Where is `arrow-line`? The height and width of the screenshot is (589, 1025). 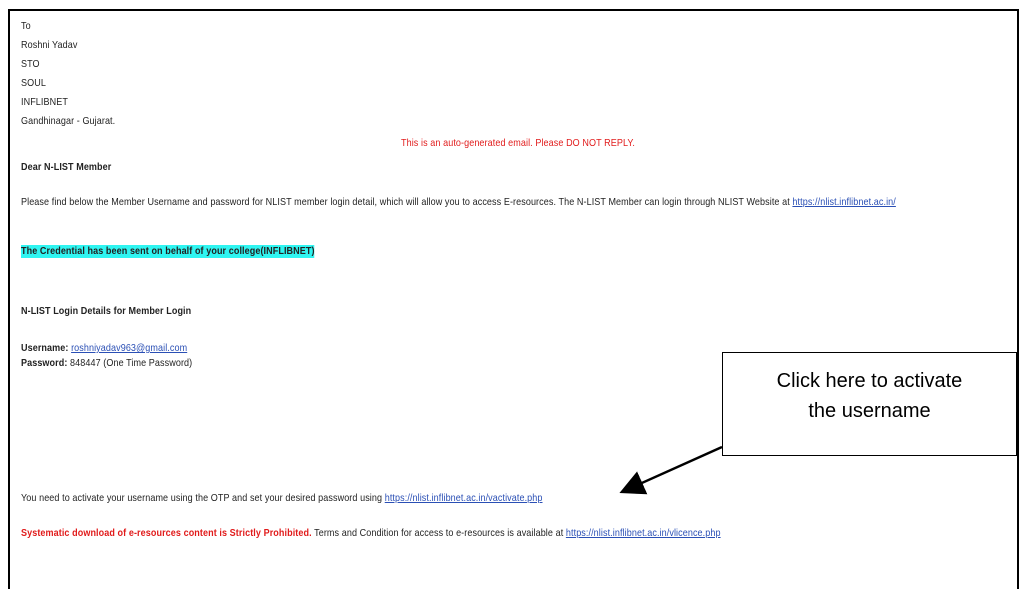
arrow-line is located at coordinates (671, 470).